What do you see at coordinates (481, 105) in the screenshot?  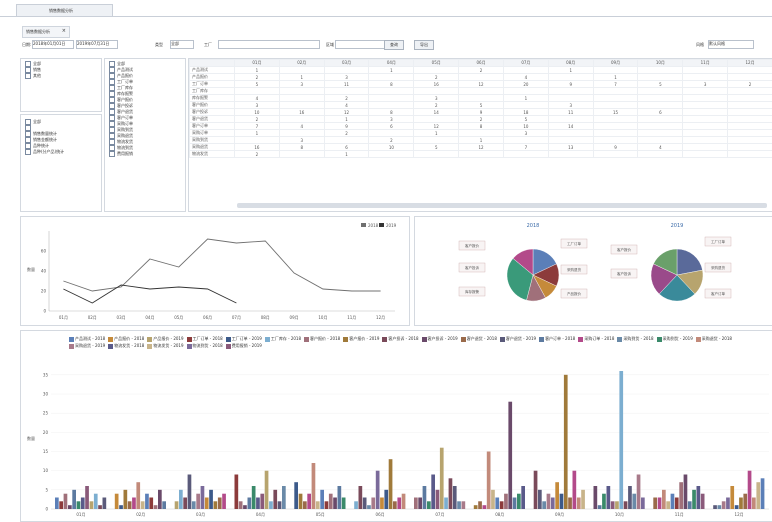 I see `table-row: 客户报价34253` at bounding box center [481, 105].